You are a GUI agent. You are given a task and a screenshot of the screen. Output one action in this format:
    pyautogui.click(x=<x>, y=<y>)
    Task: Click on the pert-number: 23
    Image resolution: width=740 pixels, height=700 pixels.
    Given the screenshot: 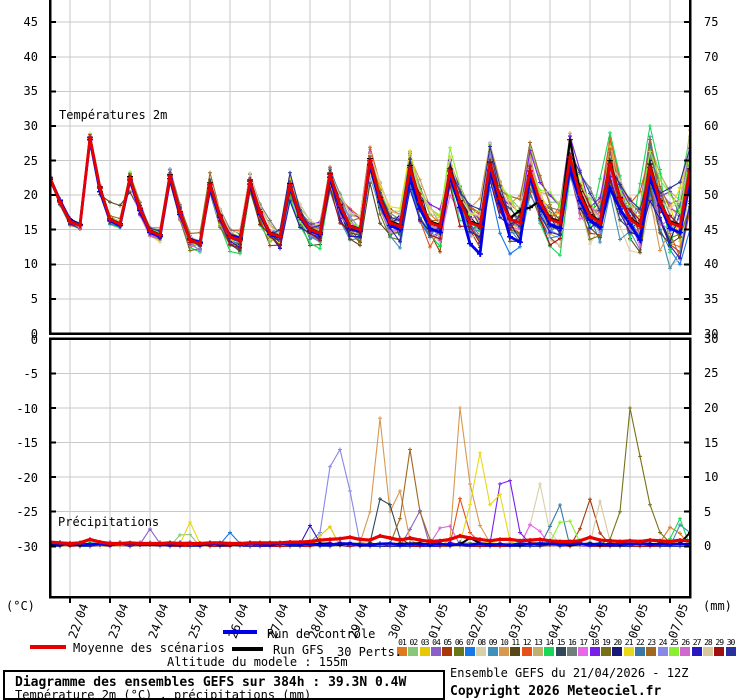 What is the action you would take?
    pyautogui.click(x=651, y=642)
    